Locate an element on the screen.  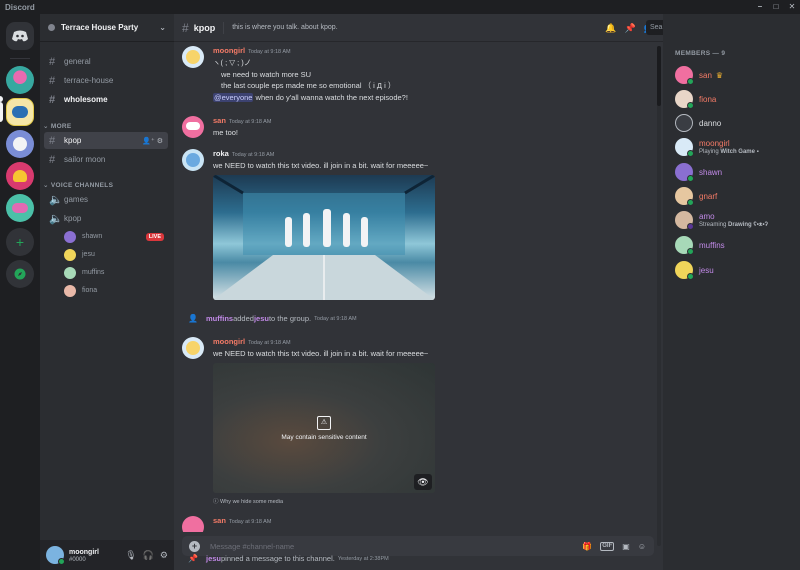
category-label: MORE is located at coordinates (61, 126).